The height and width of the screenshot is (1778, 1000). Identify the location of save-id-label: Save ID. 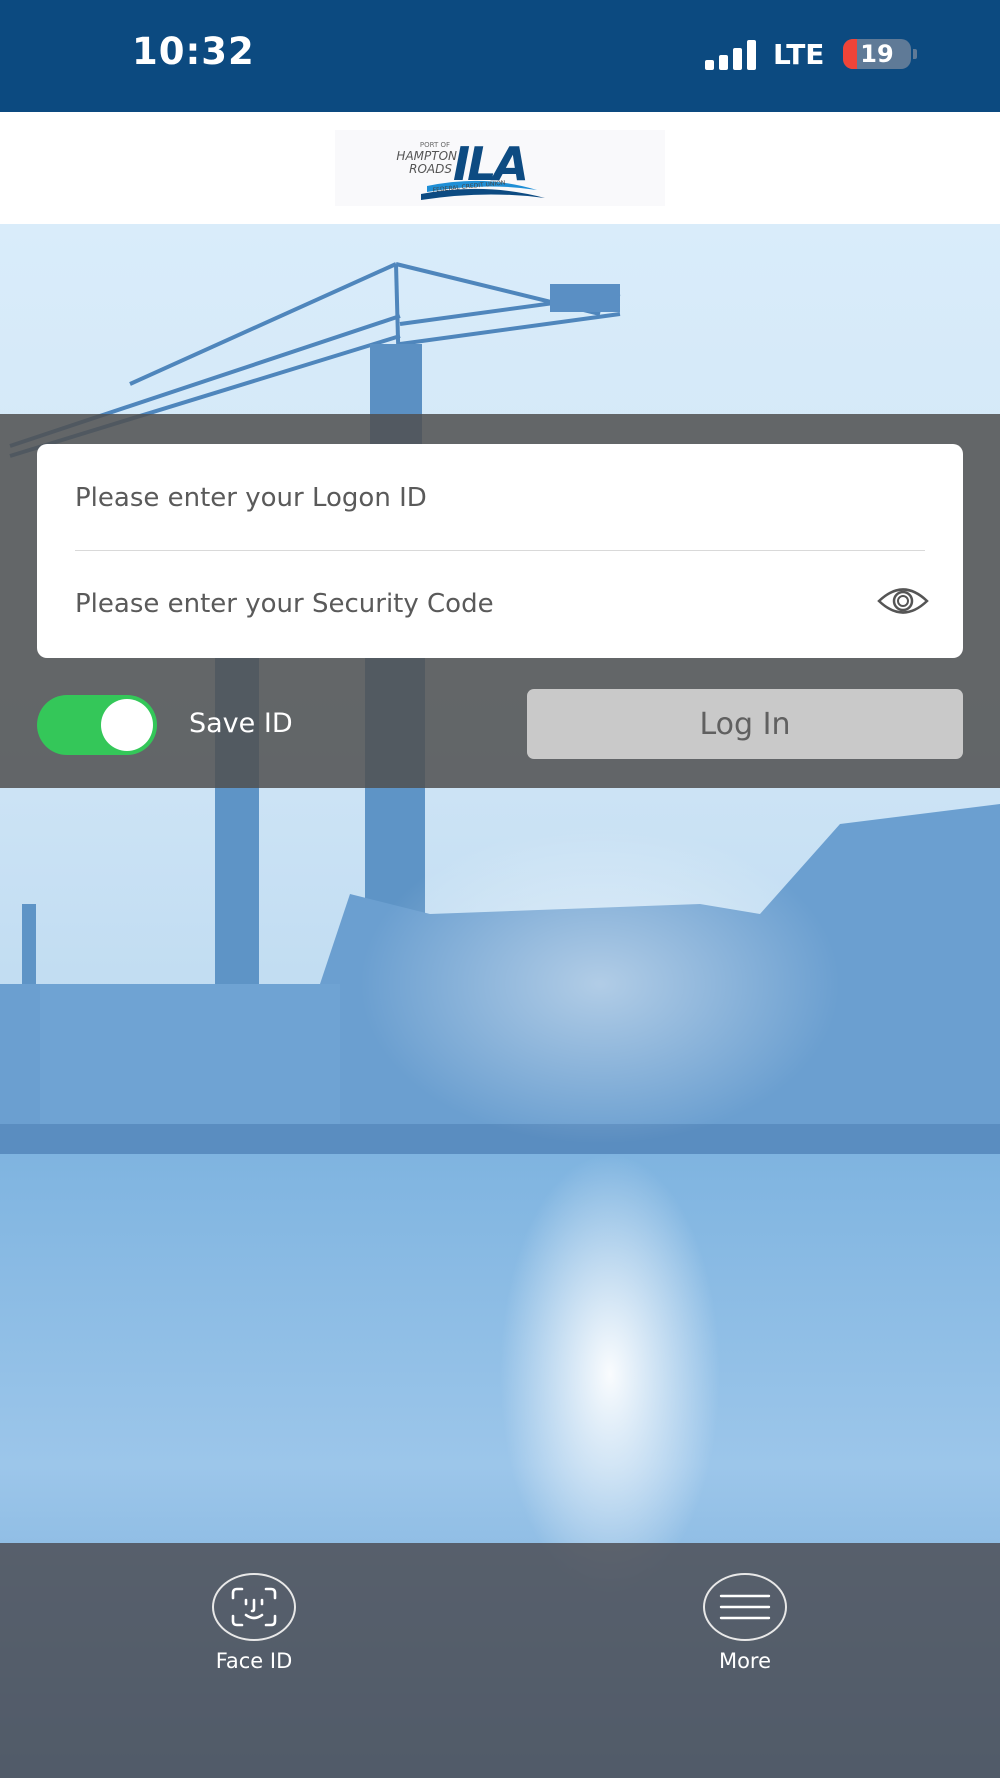
(241, 723).